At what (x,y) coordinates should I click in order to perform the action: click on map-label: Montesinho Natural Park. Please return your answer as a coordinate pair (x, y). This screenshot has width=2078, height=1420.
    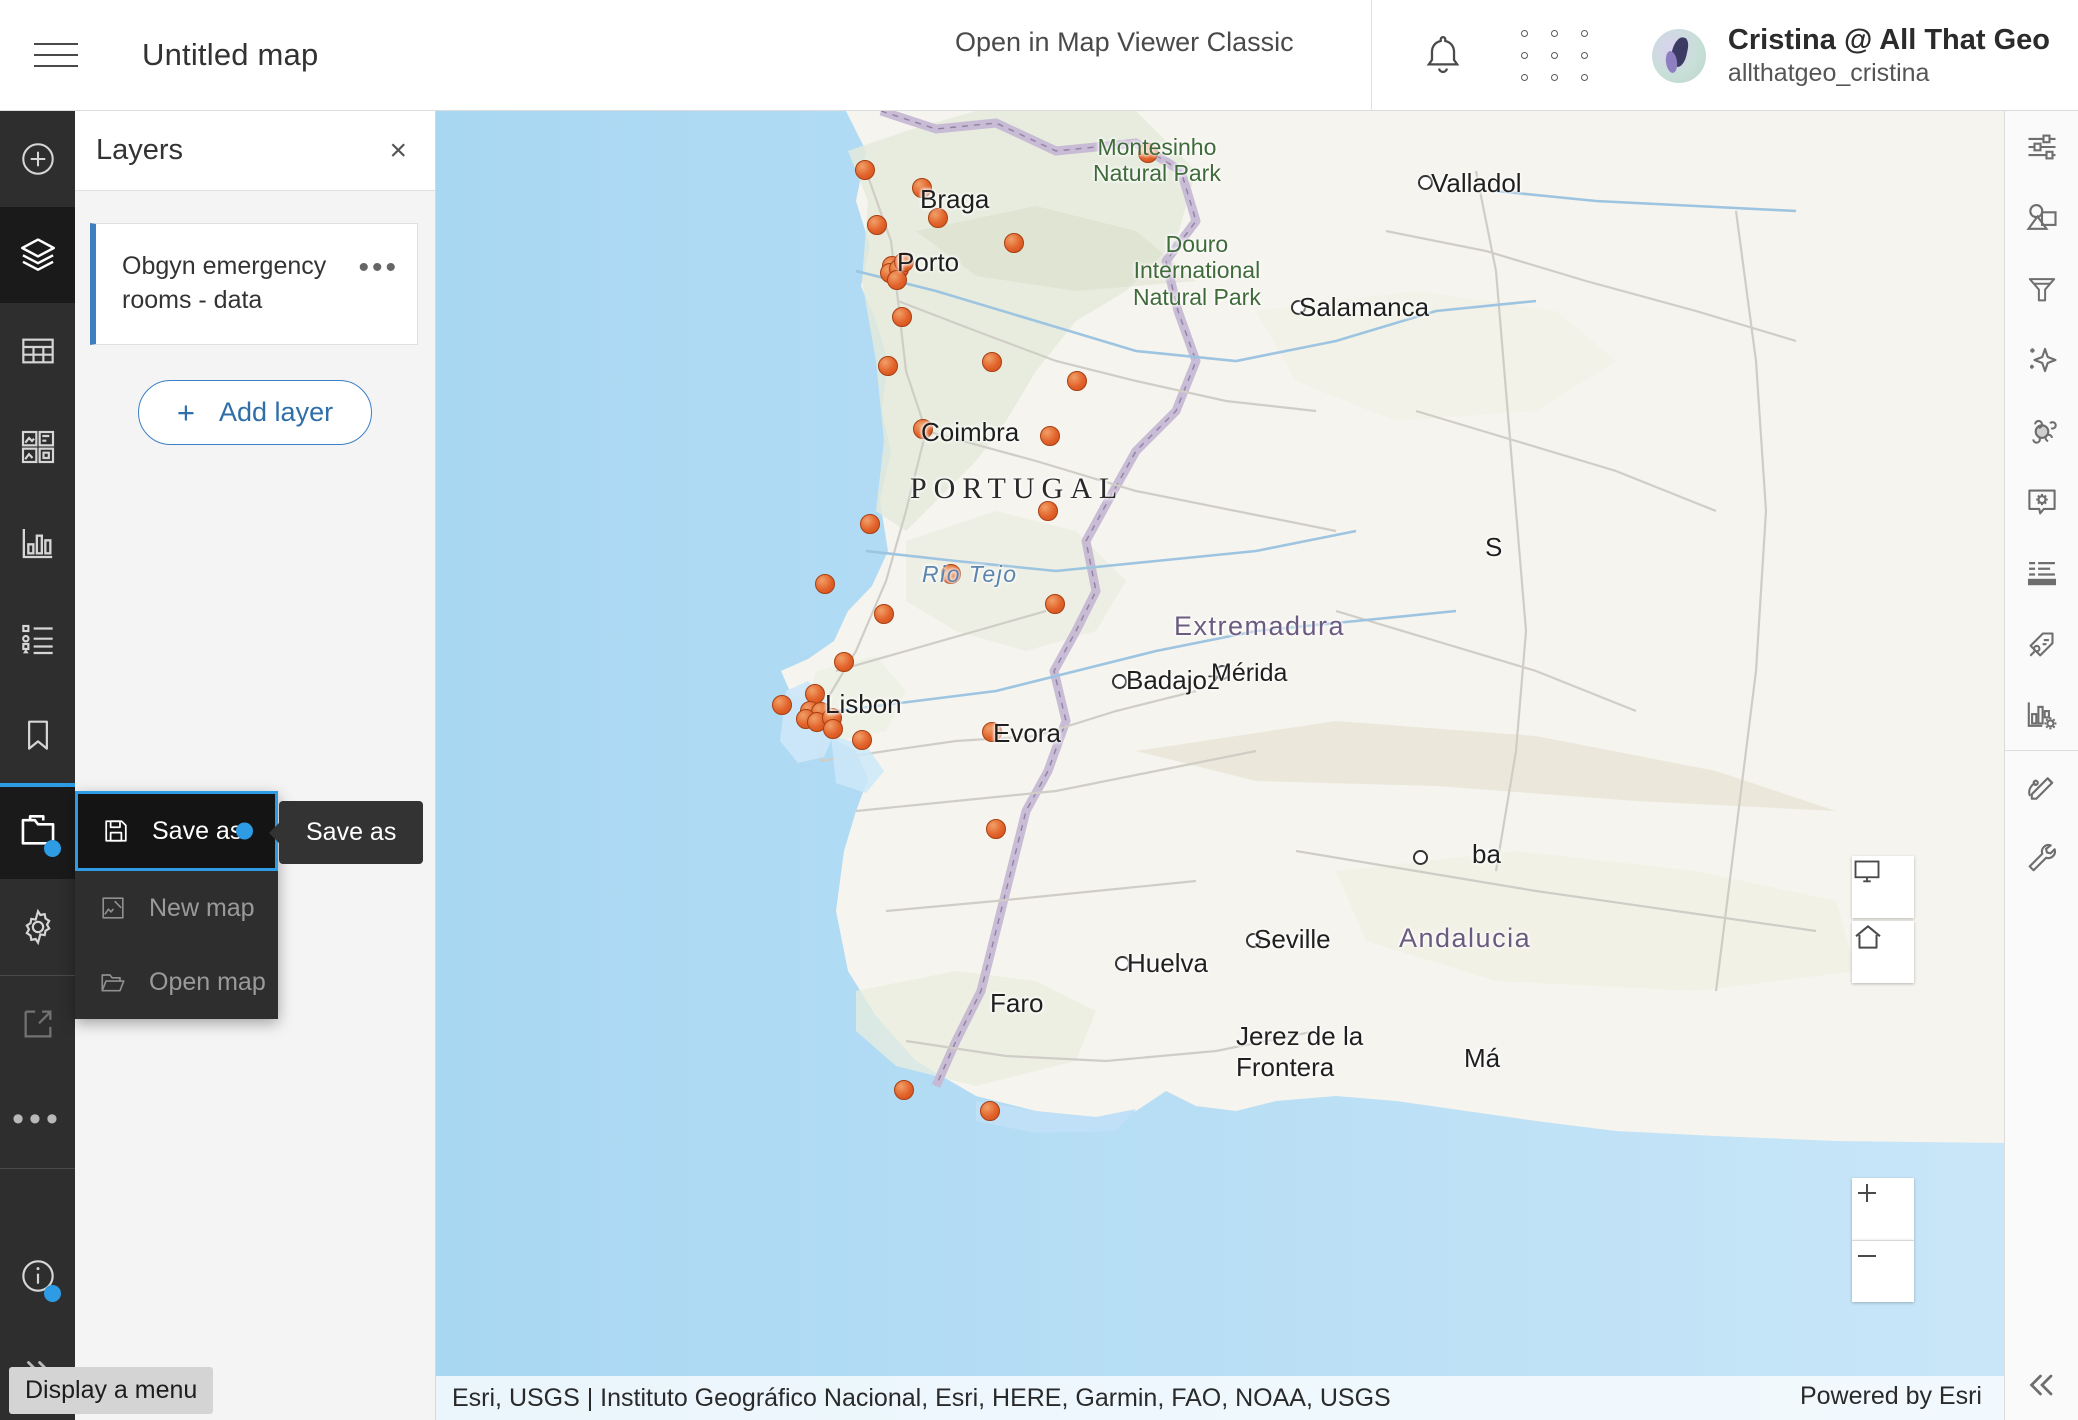
    Looking at the image, I should click on (1157, 160).